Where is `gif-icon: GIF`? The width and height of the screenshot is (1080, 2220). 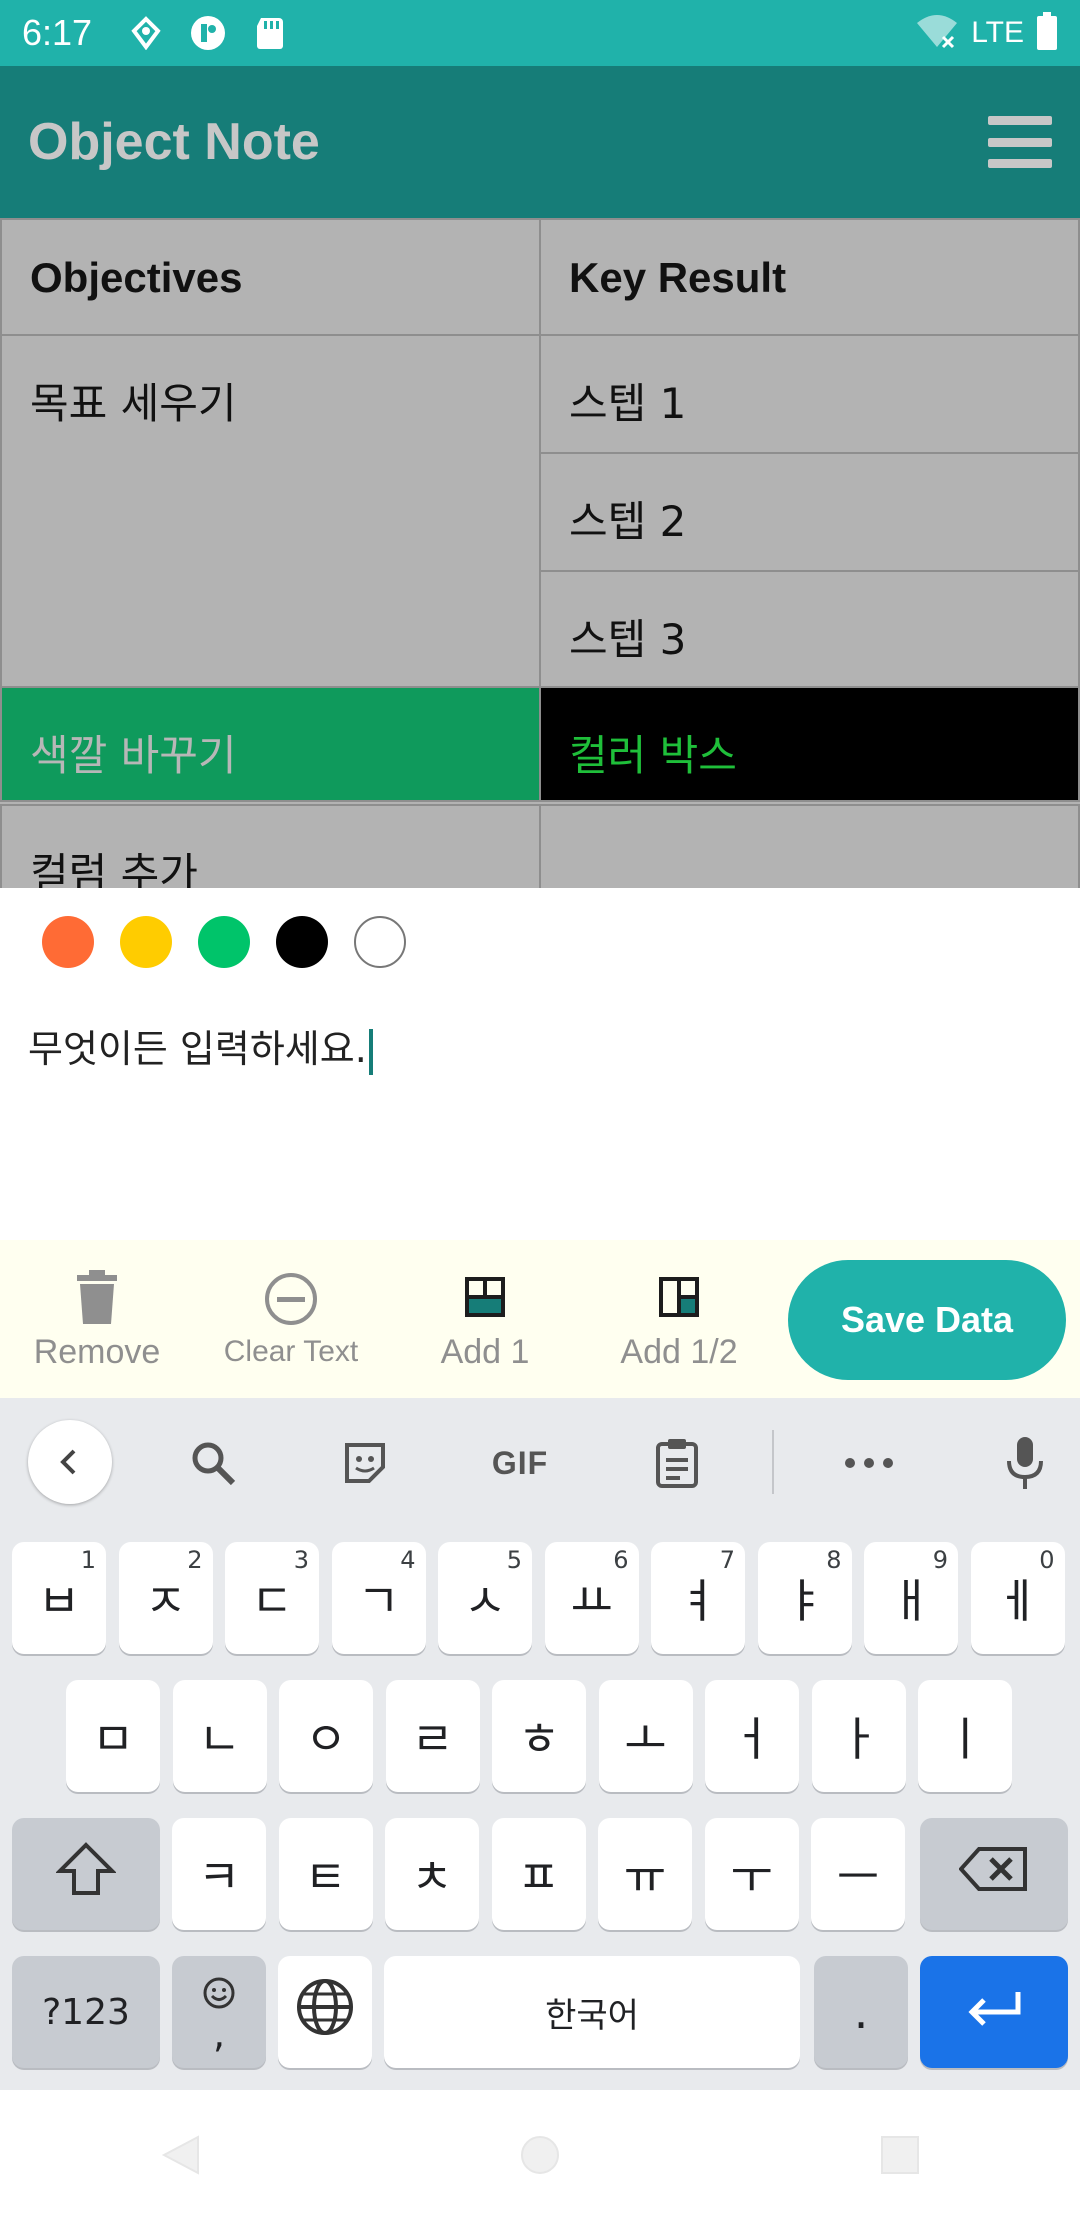 gif-icon: GIF is located at coordinates (520, 1463).